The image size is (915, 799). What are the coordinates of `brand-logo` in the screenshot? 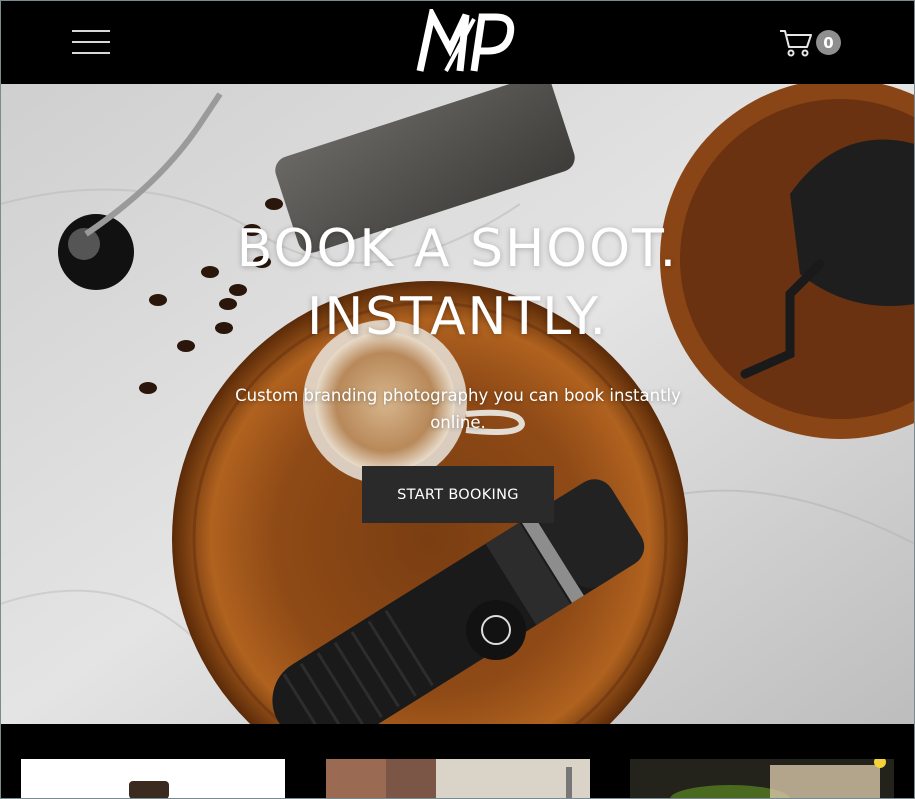 It's located at (466, 39).